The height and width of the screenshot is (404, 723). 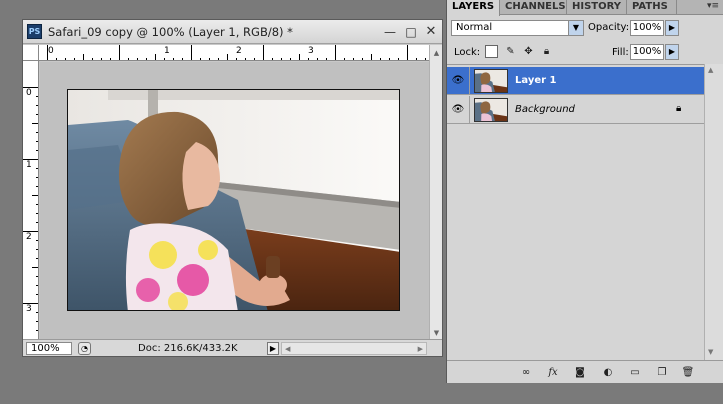 I want to click on folder-icon: ▭, so click(x=635, y=372).